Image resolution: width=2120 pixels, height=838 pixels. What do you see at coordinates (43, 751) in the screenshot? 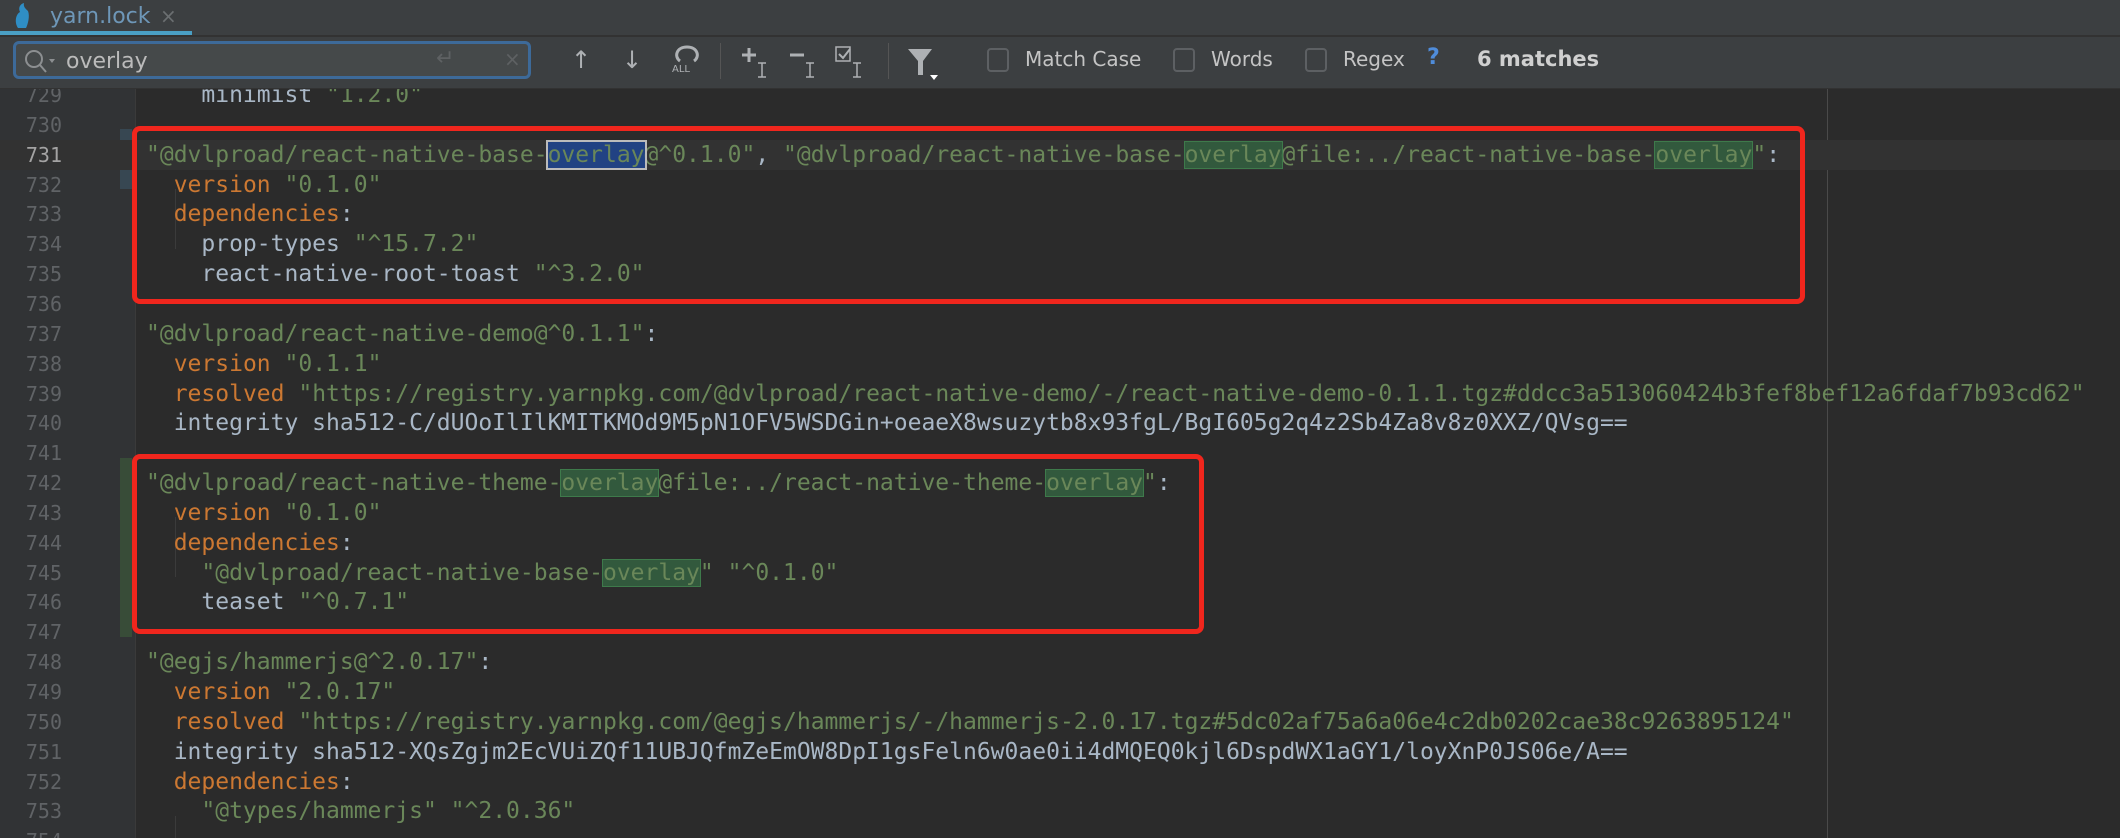
I see `line-number: 751` at bounding box center [43, 751].